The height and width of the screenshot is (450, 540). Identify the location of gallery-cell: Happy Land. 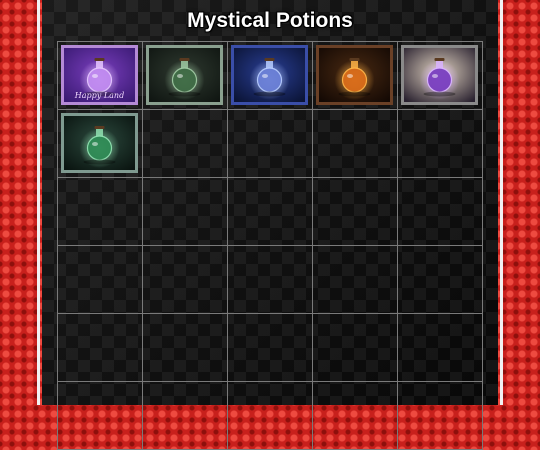
(100, 76).